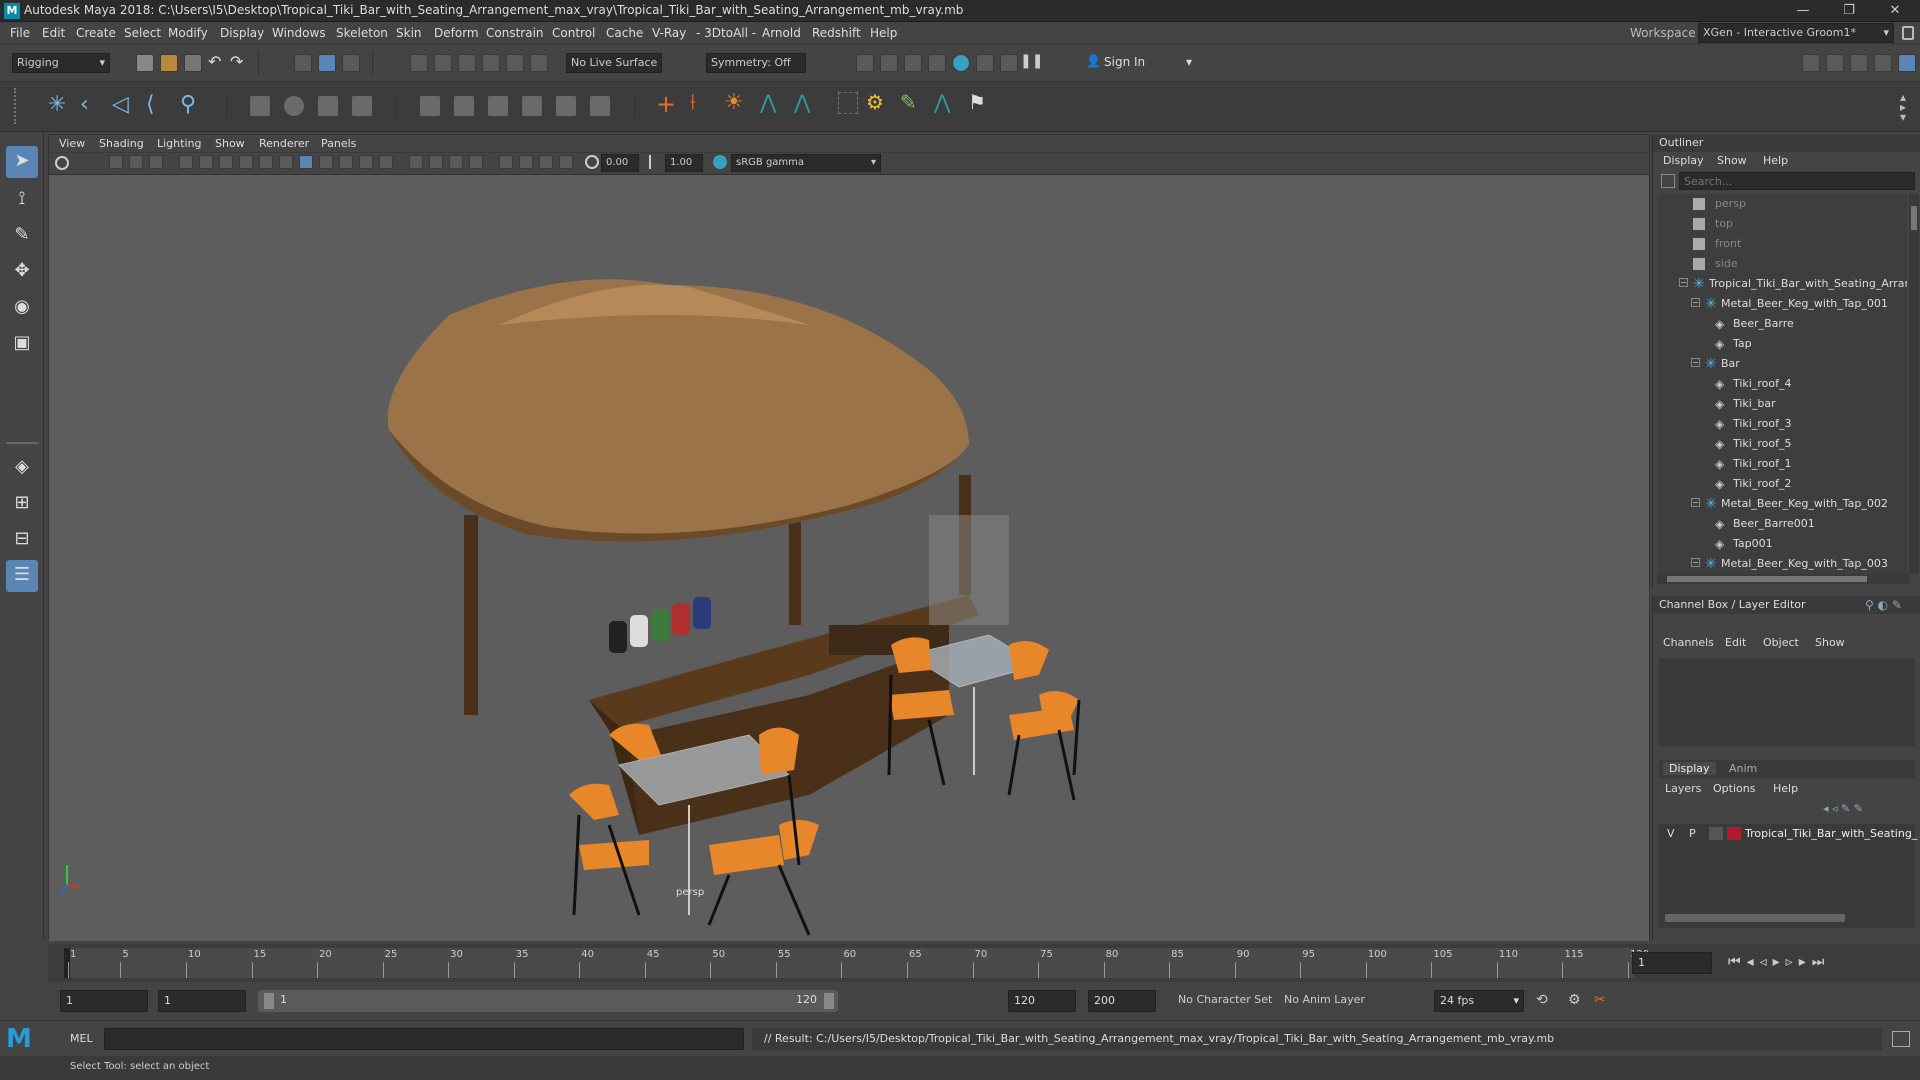 This screenshot has width=1920, height=1080. Describe the element at coordinates (1122, 1001) in the screenshot. I see `animation-end-field: 200` at that location.